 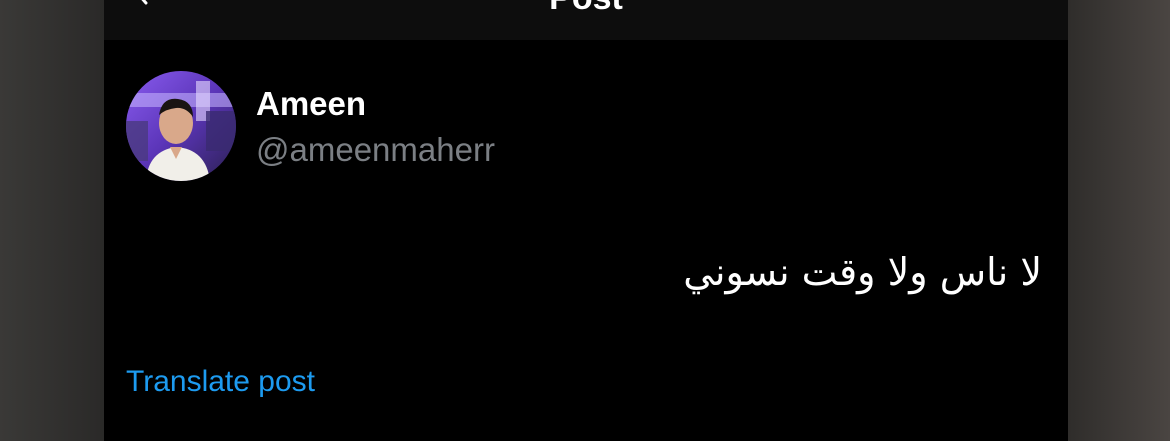 I want to click on author-handle: @ameenmaherr, so click(x=375, y=150).